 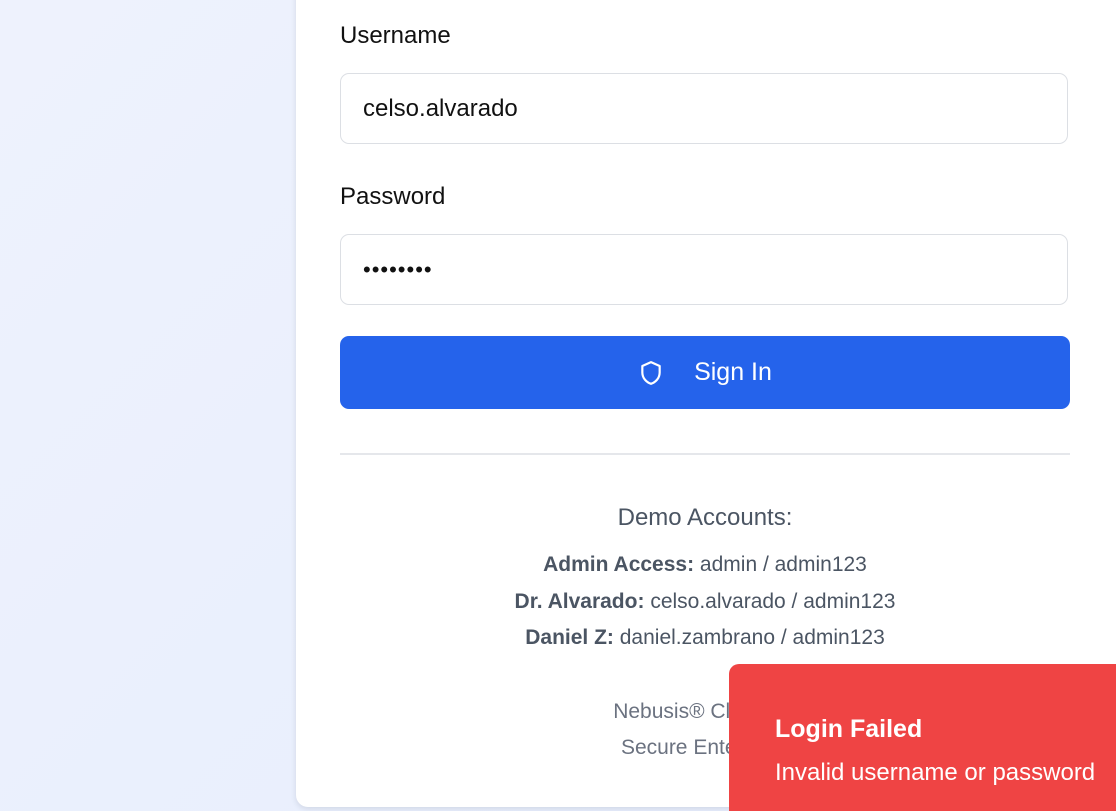 What do you see at coordinates (935, 772) in the screenshot?
I see `toast-message: Invalid username or password` at bounding box center [935, 772].